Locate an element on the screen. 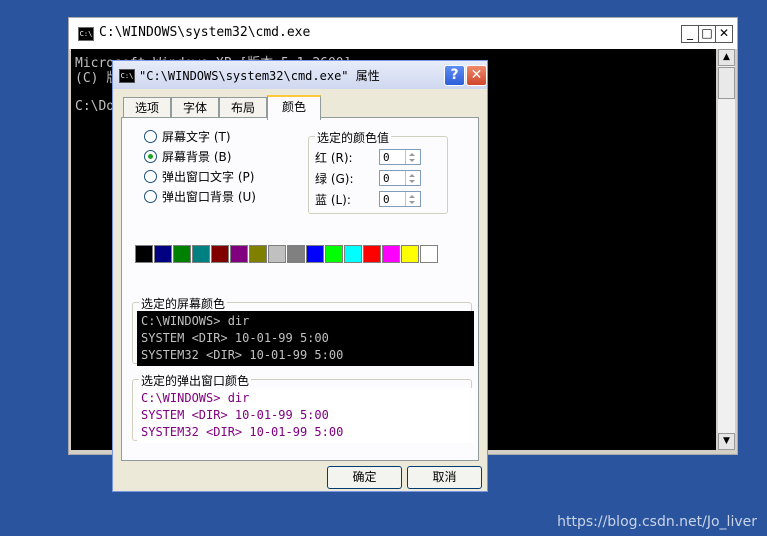  color-values-title: 选定的颜色值 is located at coordinates (353, 137).